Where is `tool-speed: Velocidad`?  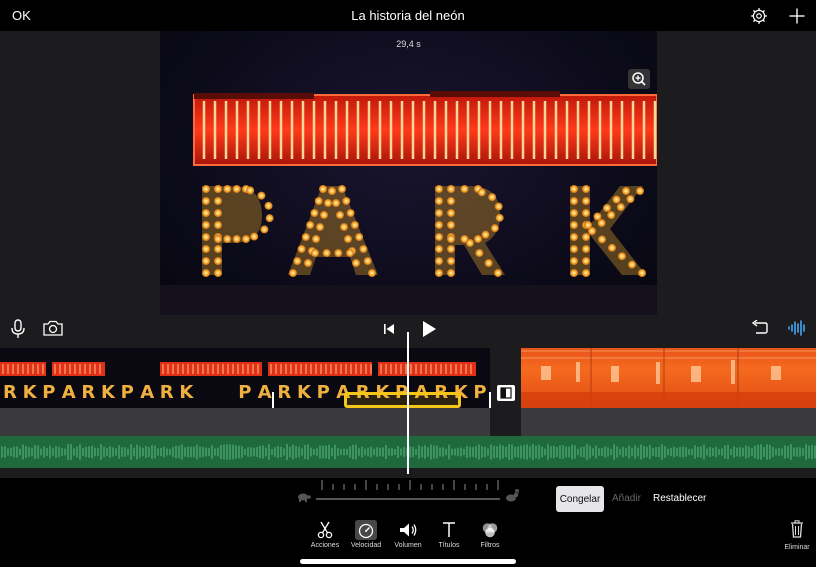
tool-speed: Velocidad is located at coordinates (366, 534).